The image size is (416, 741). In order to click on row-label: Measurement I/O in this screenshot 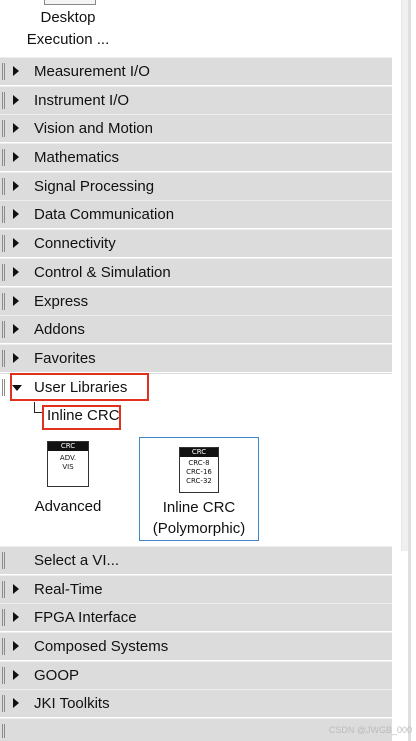, I will do `click(92, 71)`.